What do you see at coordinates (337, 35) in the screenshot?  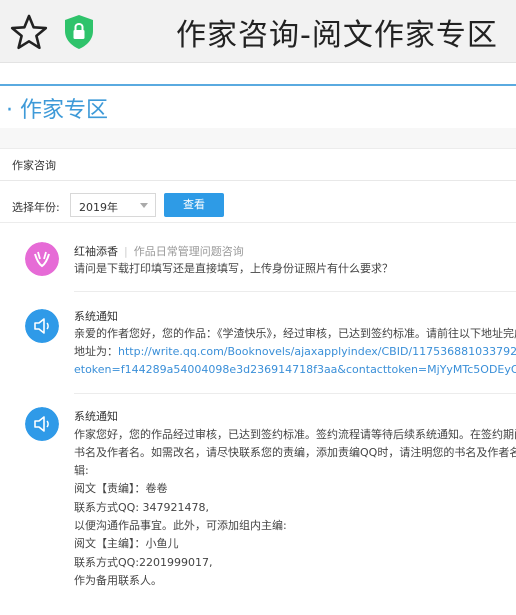 I see `browser-page-title: 作家咨询-阅文作家专区` at bounding box center [337, 35].